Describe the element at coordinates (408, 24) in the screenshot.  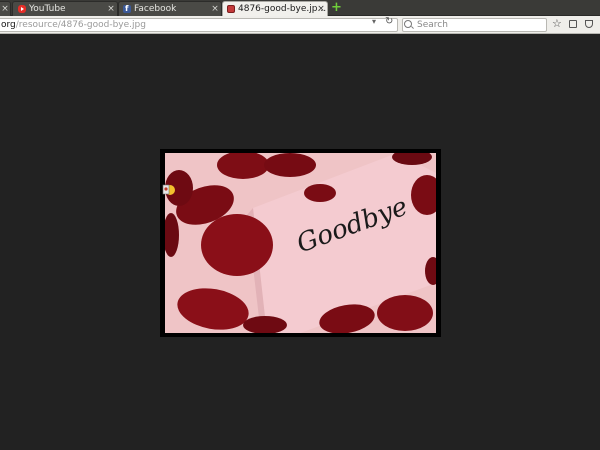
I see `search-icon` at that location.